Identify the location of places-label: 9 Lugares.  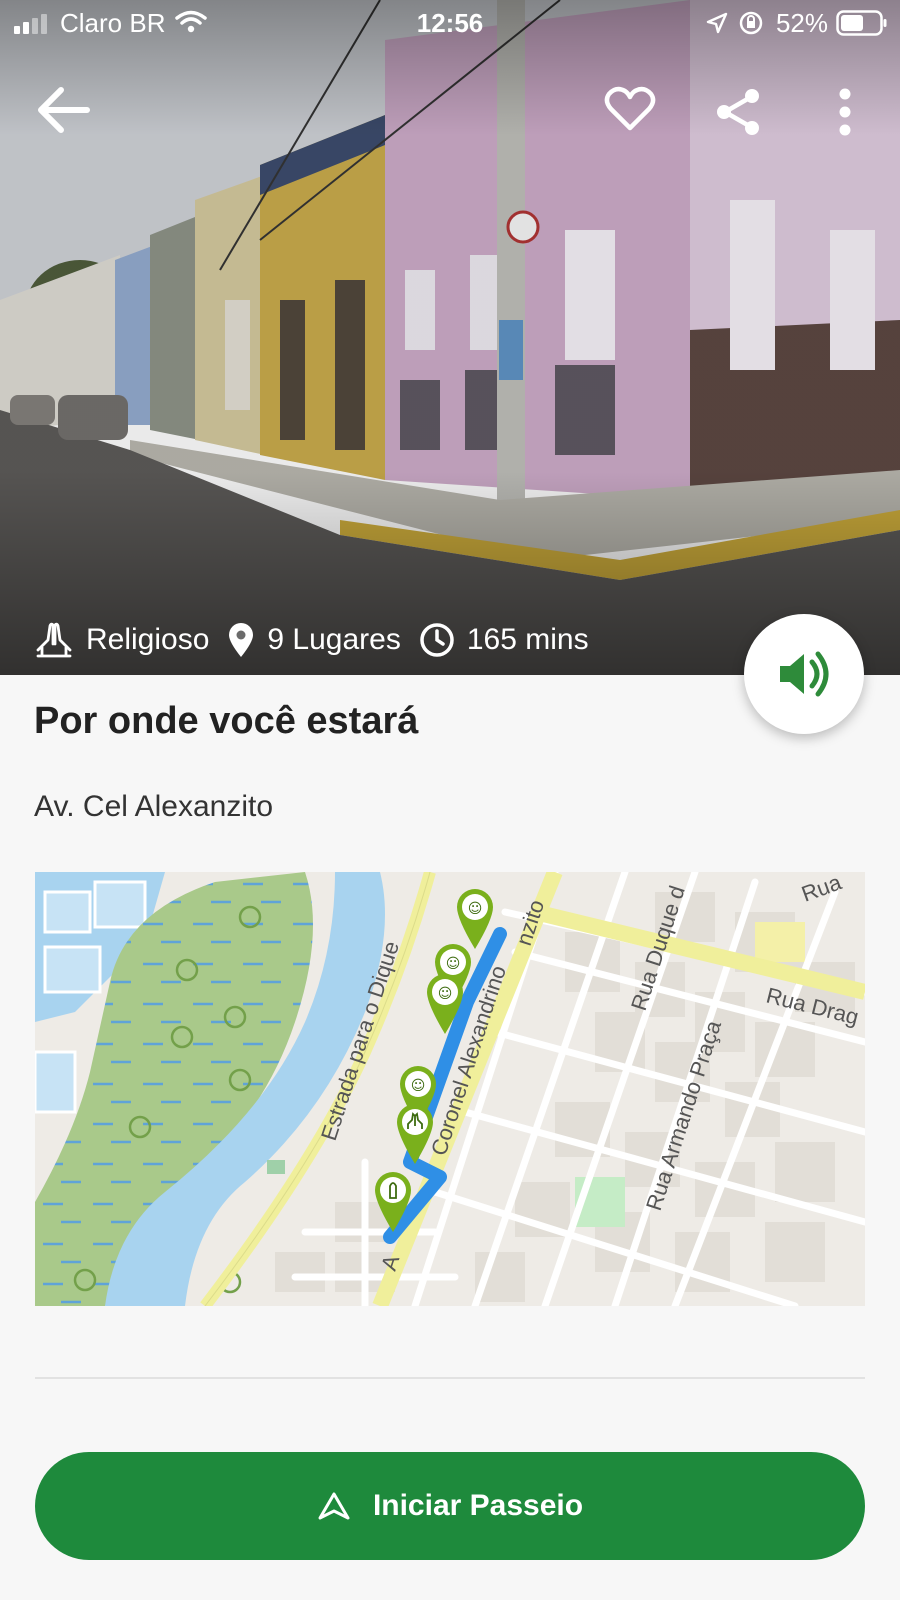
(334, 639).